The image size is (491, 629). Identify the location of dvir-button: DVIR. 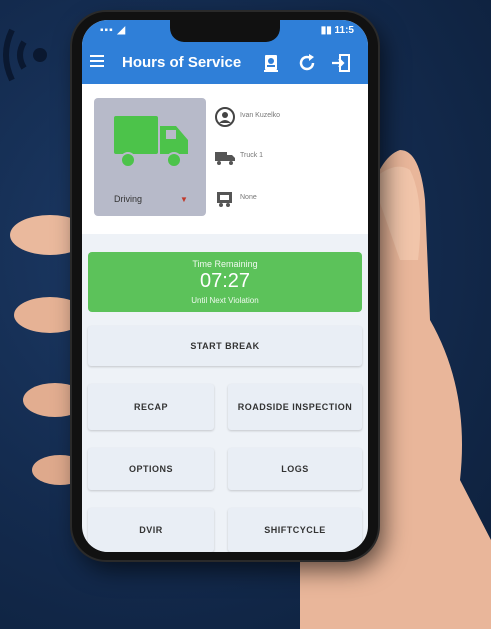
(151, 530).